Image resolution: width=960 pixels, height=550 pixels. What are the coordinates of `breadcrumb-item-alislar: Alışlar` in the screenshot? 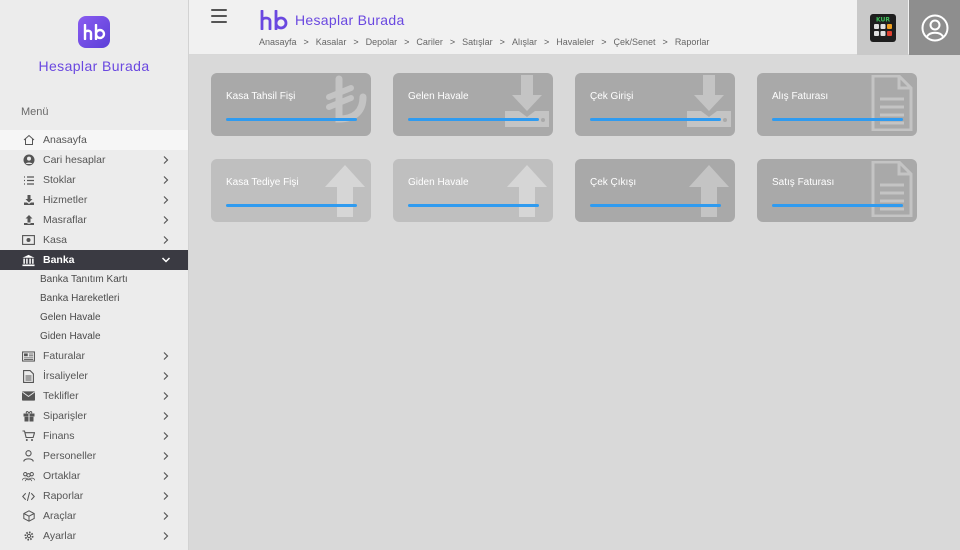 It's located at (524, 42).